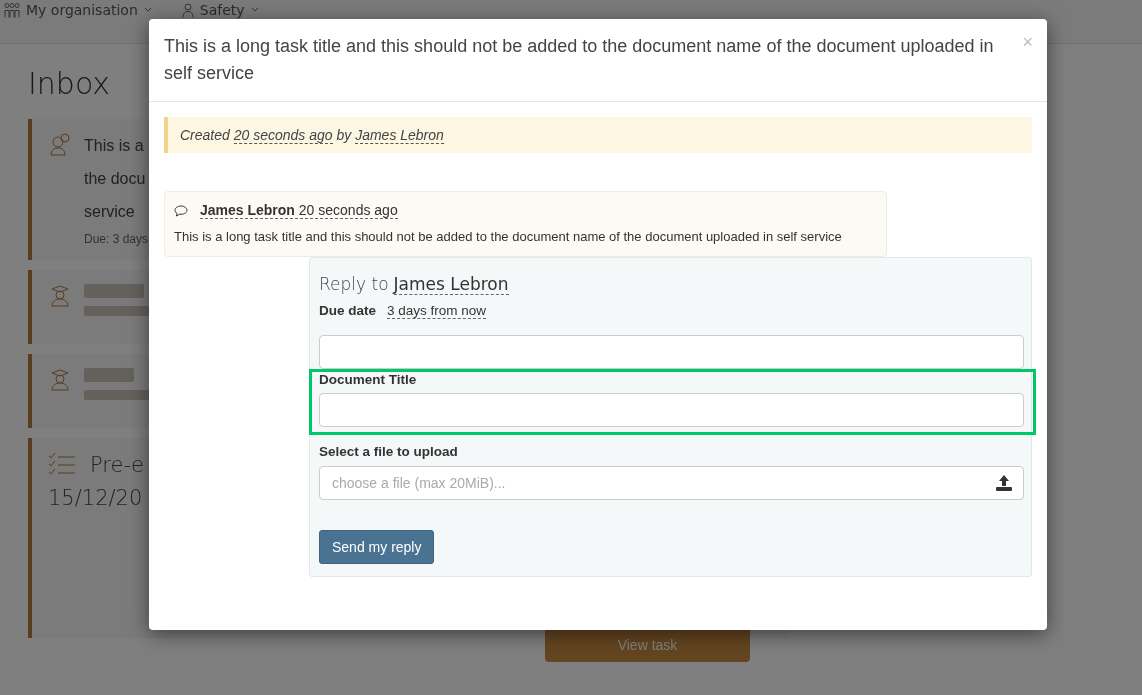  Describe the element at coordinates (1004, 483) in the screenshot. I see `upload-icon` at that location.